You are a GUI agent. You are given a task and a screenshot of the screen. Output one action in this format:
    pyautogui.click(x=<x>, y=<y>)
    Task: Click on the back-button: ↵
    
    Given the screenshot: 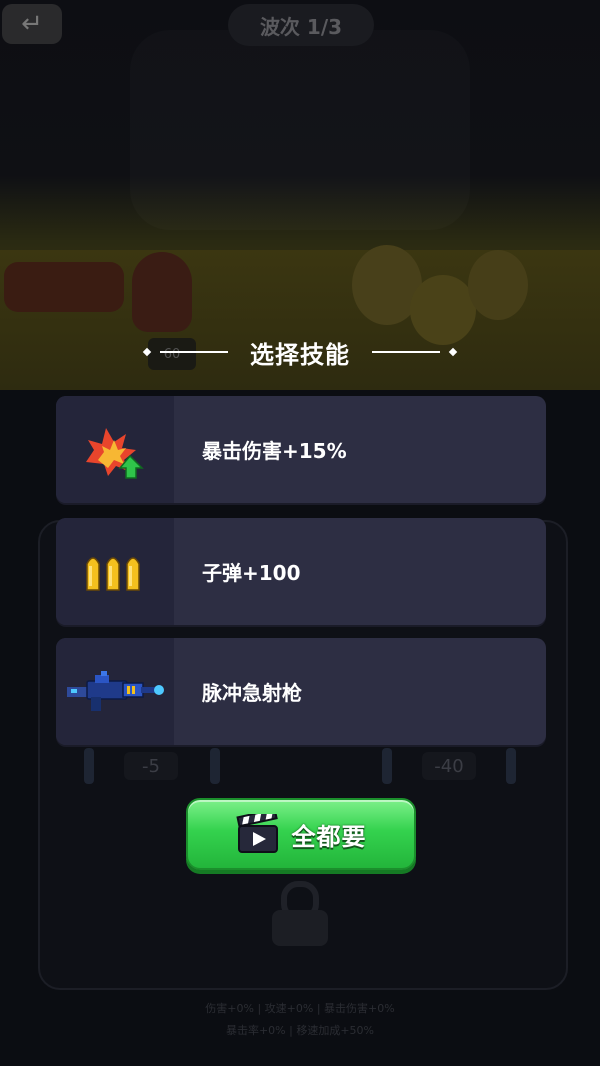 What is the action you would take?
    pyautogui.click(x=32, y=24)
    